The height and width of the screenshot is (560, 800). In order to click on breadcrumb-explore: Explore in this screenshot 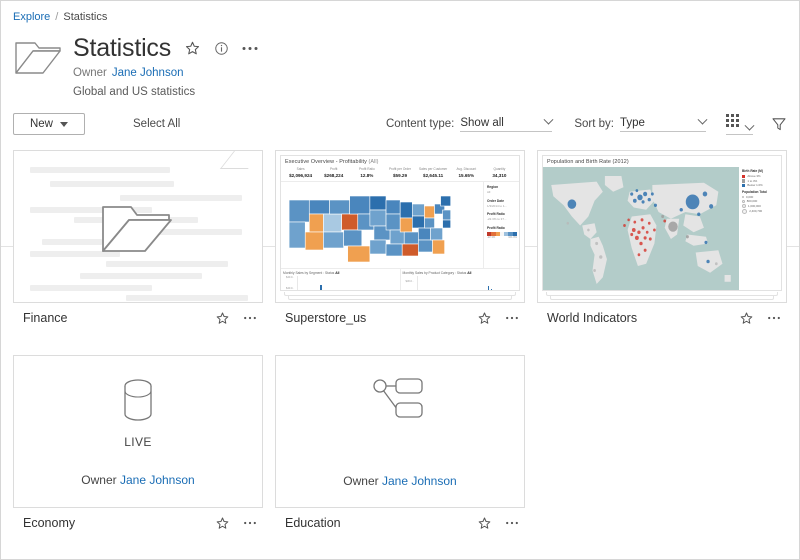, I will do `click(31, 17)`.